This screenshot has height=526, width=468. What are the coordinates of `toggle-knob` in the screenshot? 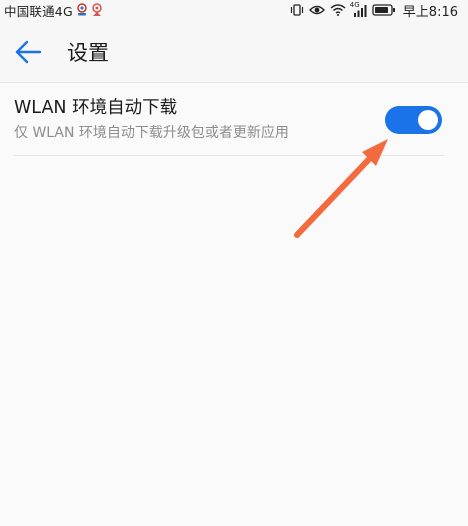 It's located at (428, 120).